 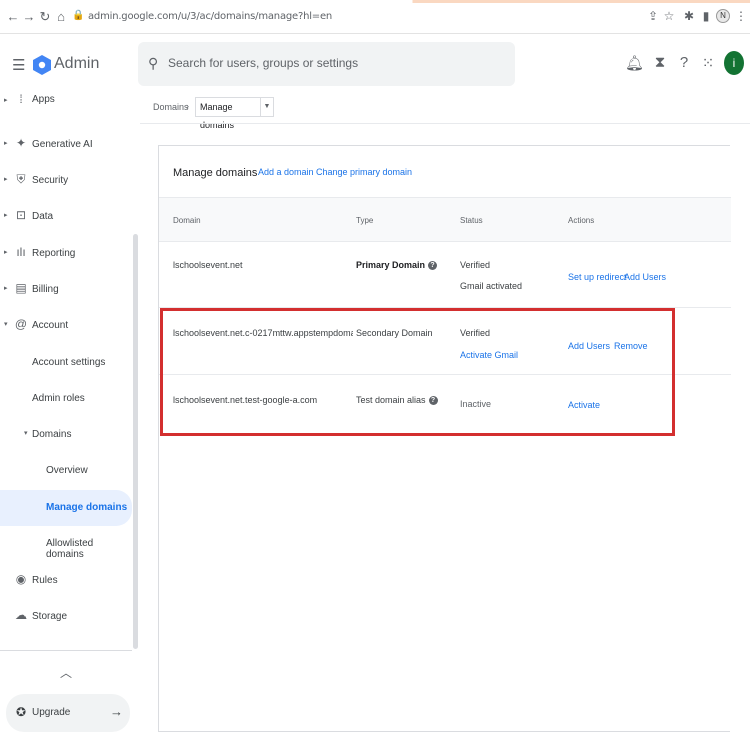 What do you see at coordinates (208, 265) in the screenshot?
I see `domain-name: lschoolsevent.net` at bounding box center [208, 265].